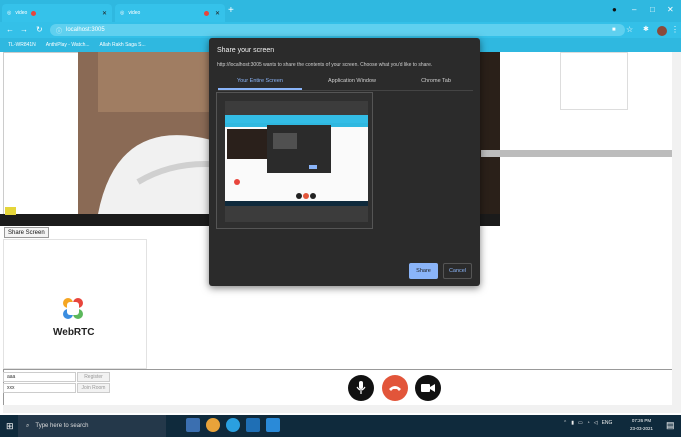  What do you see at coordinates (231, 10) in the screenshot?
I see `new-tab-icon: +` at bounding box center [231, 10].